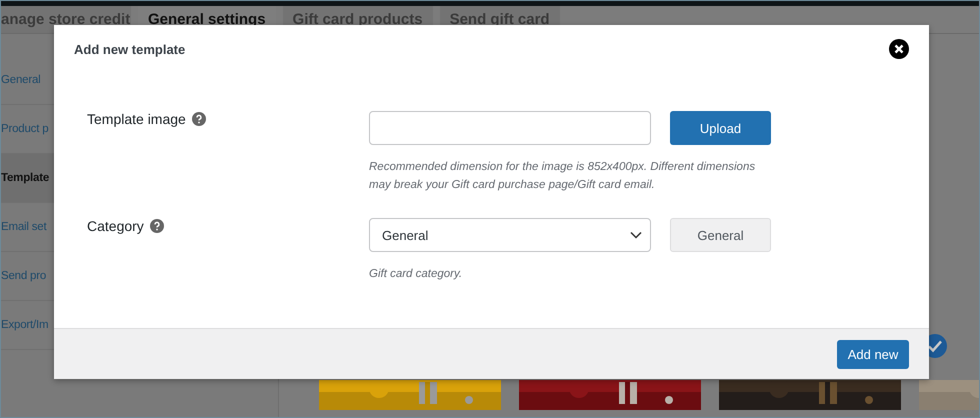 The height and width of the screenshot is (418, 980). What do you see at coordinates (899, 49) in the screenshot?
I see `close-icon` at bounding box center [899, 49].